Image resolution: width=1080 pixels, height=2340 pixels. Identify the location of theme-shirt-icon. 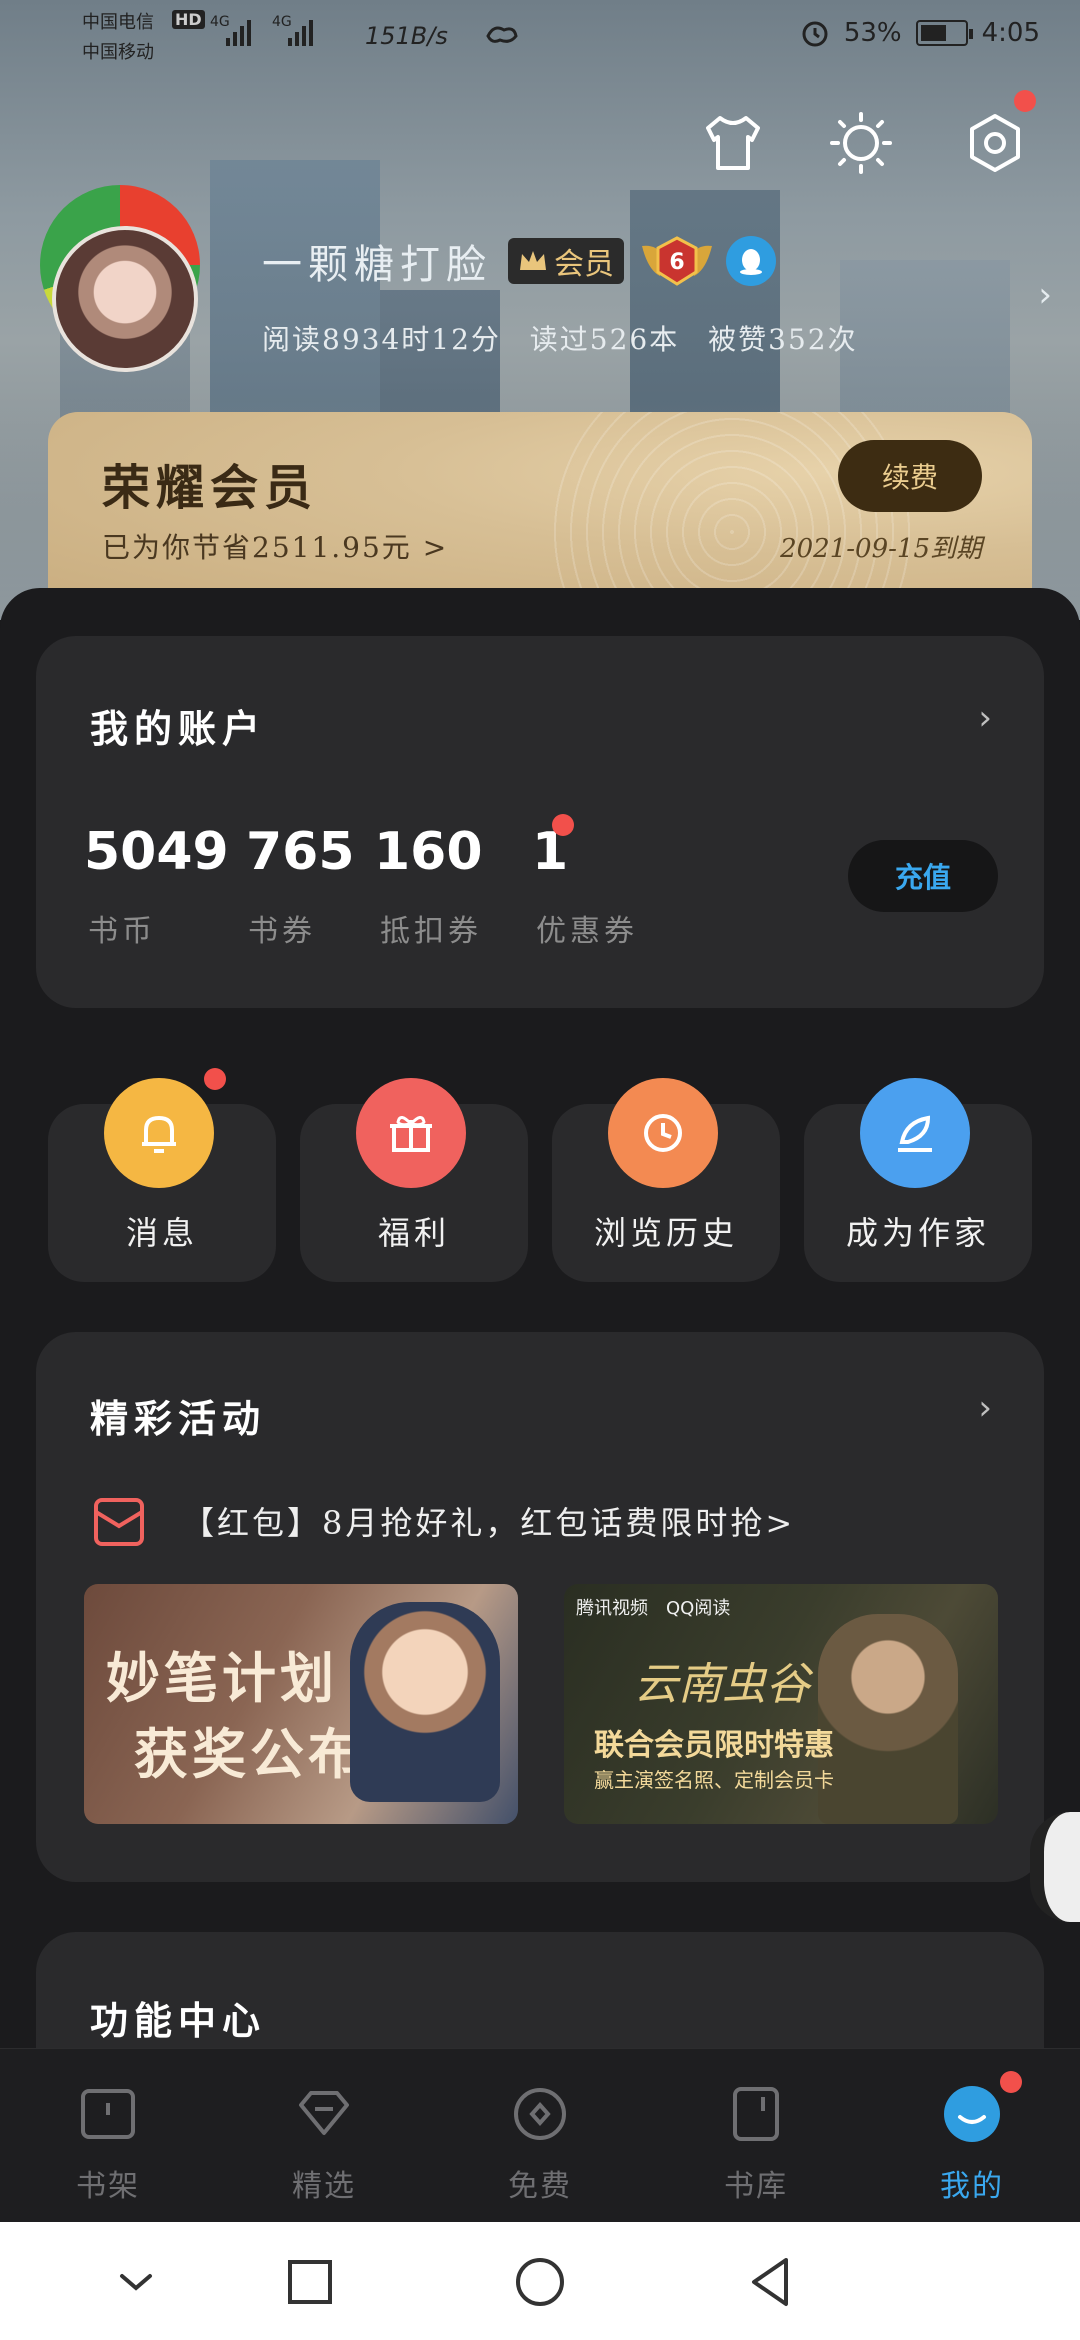
(733, 143).